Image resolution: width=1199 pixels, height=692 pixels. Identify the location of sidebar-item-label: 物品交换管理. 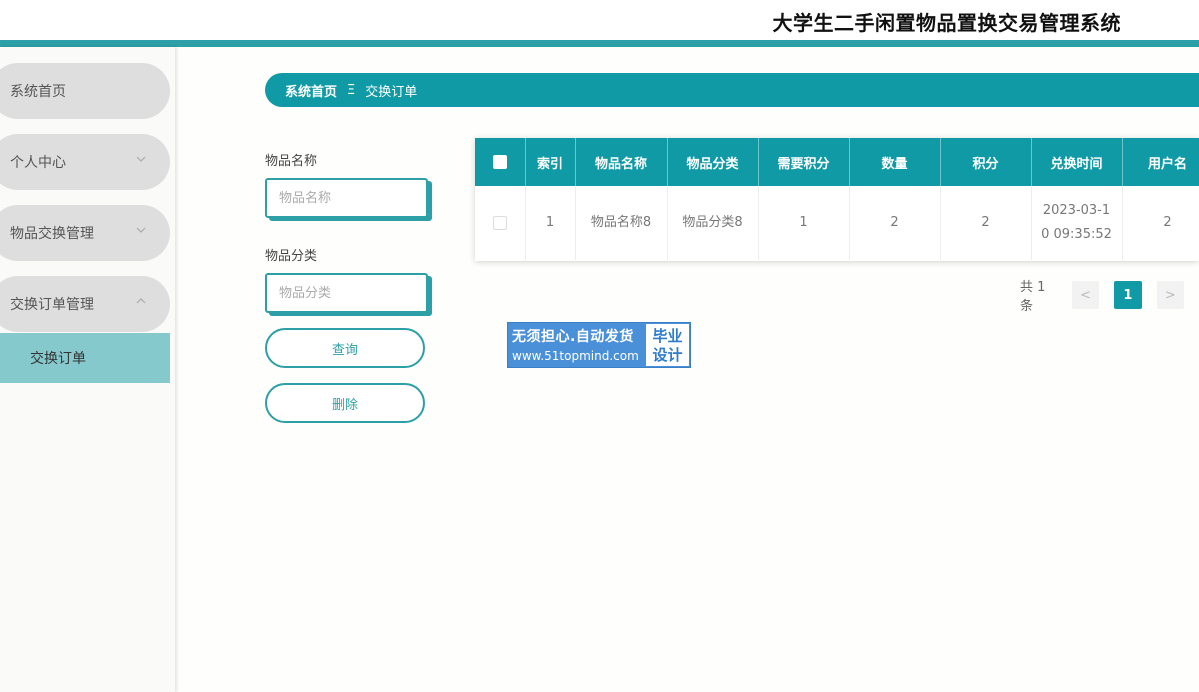
(52, 234).